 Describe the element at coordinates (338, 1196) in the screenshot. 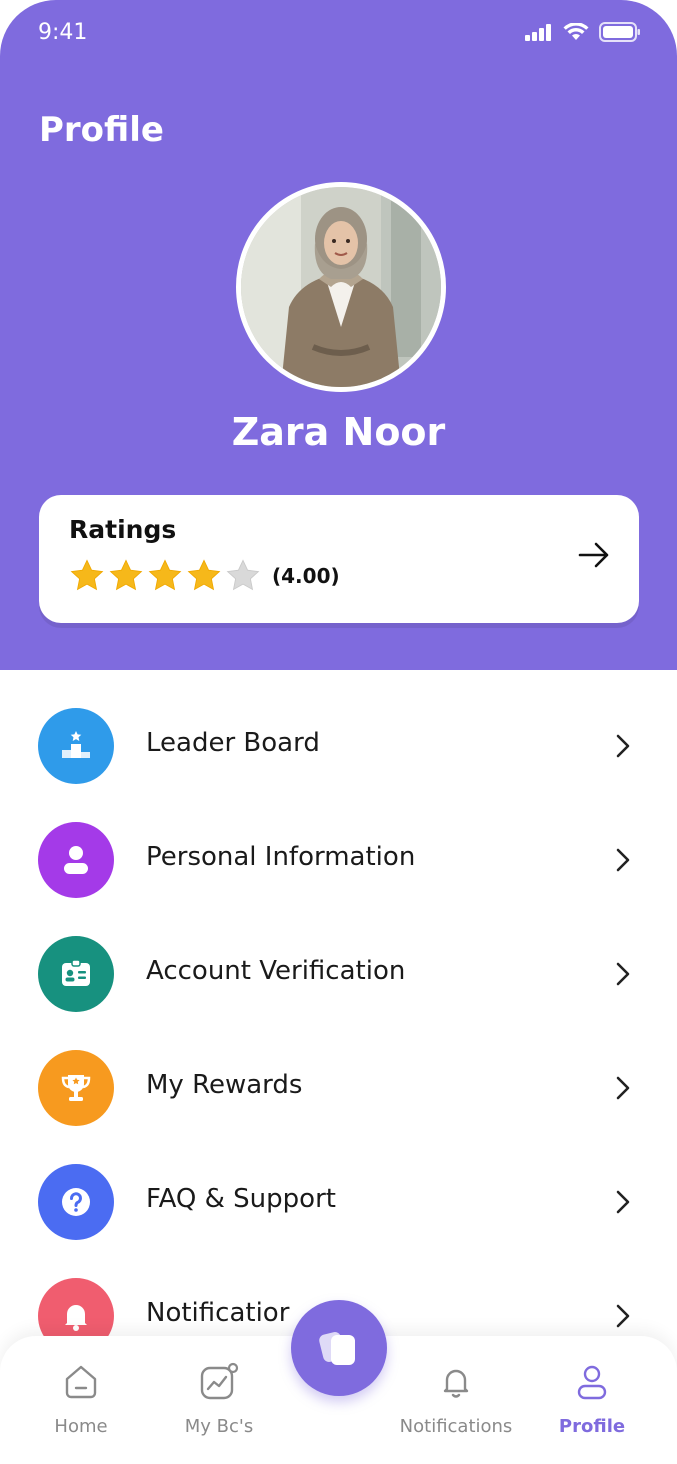

I see `menu-item-faq-support: FAQ & Support` at that location.